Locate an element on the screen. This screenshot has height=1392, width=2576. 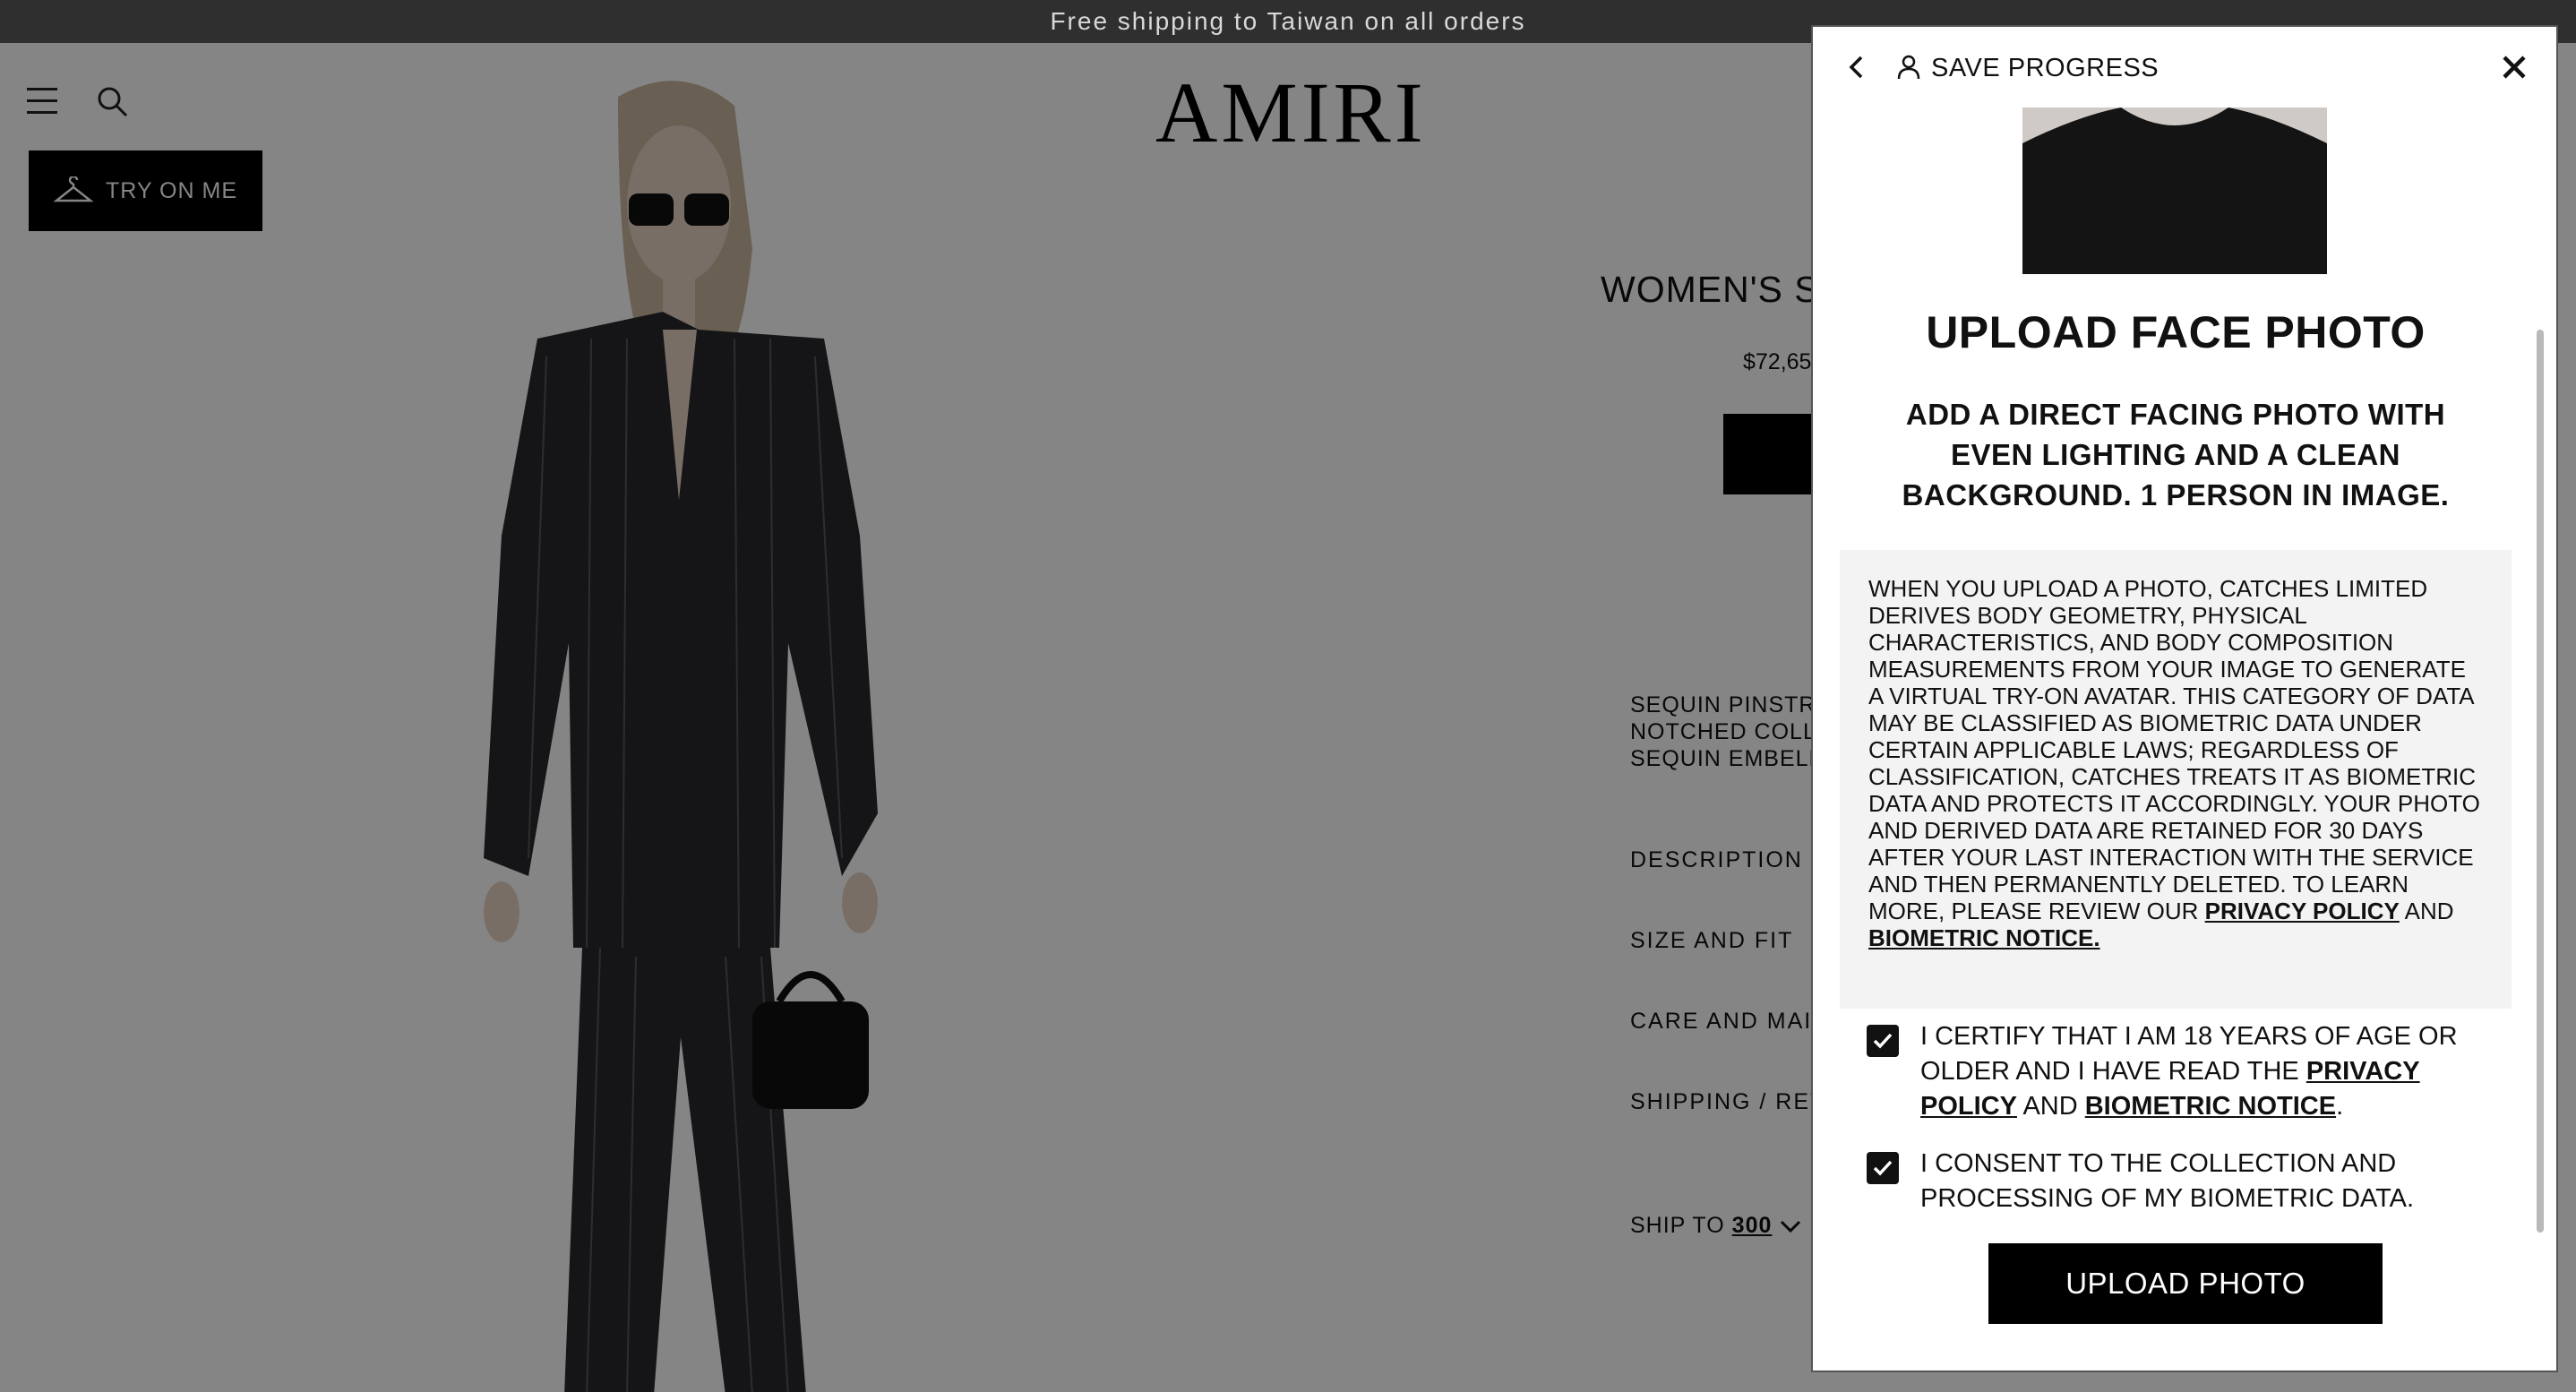
biometric-notice-link: BIOMETRIC NOTICE. is located at coordinates (1984, 937).